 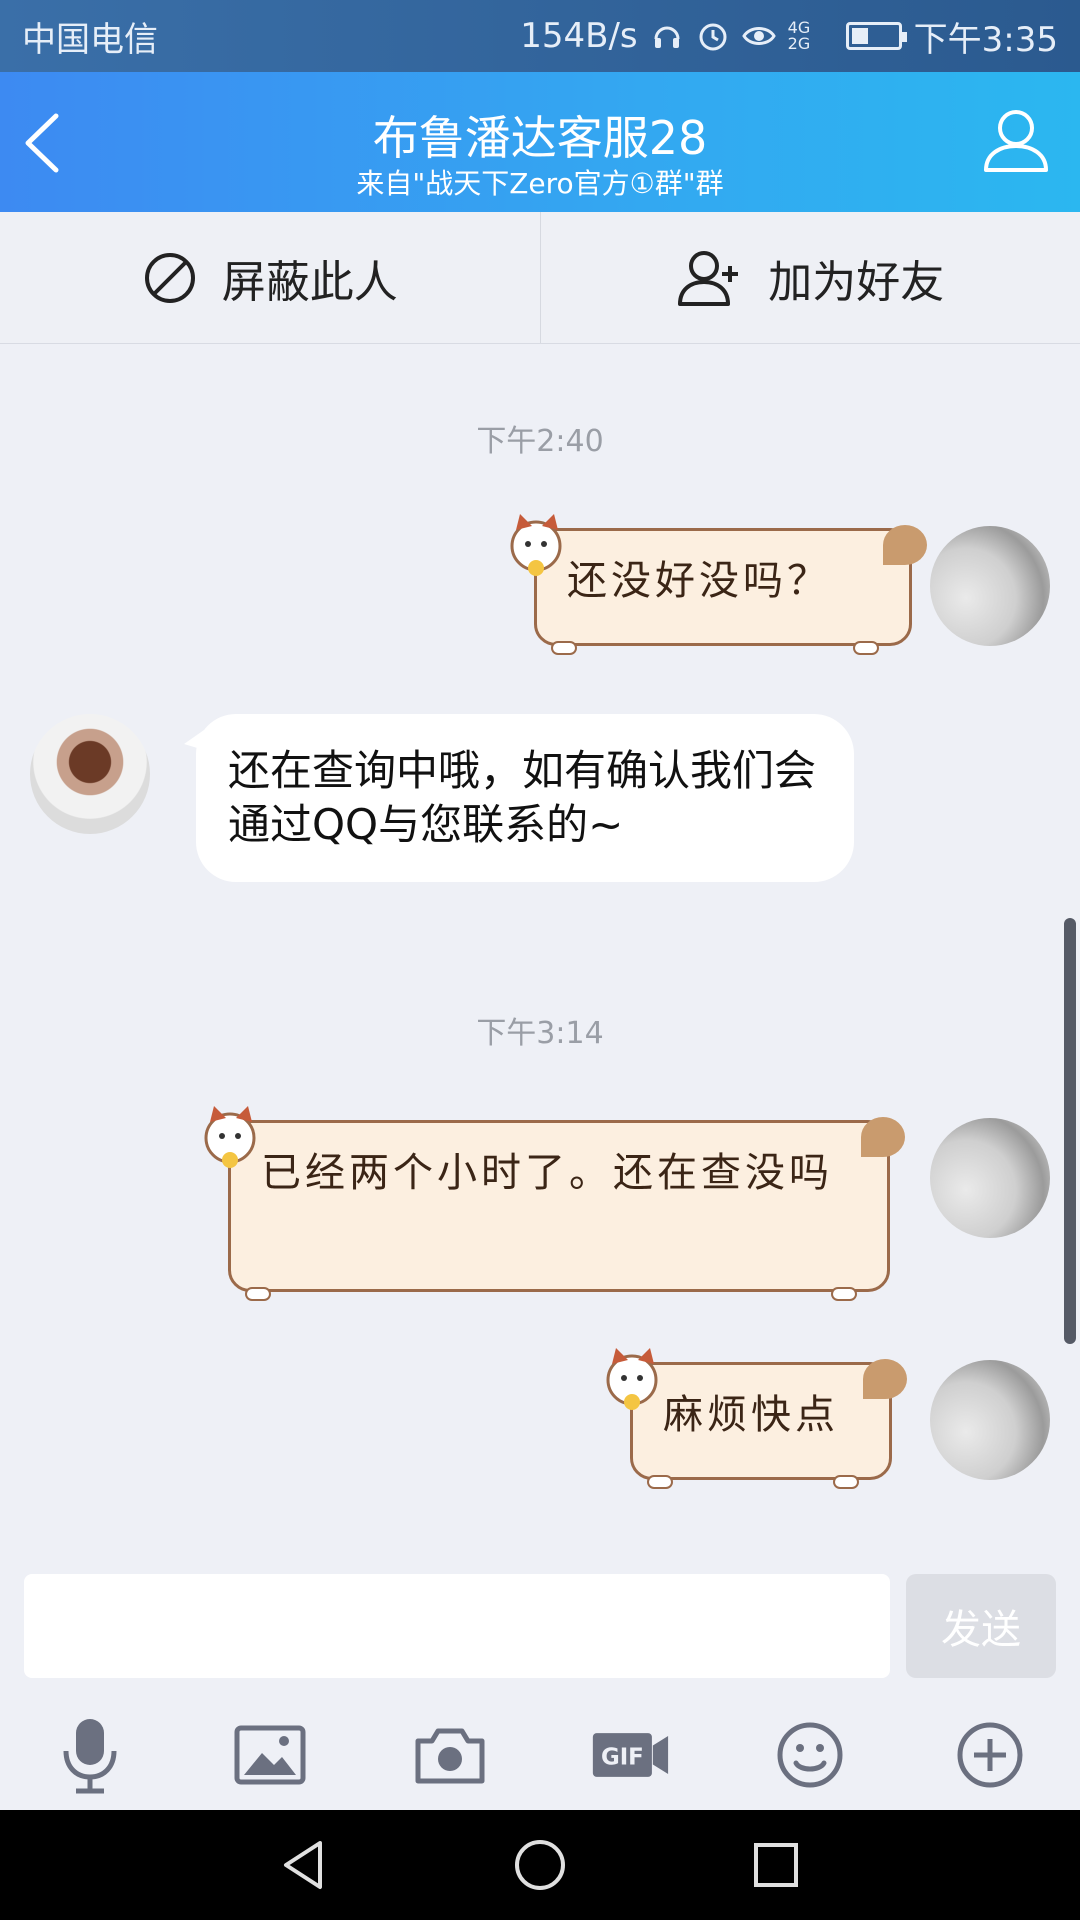 I want to click on camera-icon, so click(x=450, y=1756).